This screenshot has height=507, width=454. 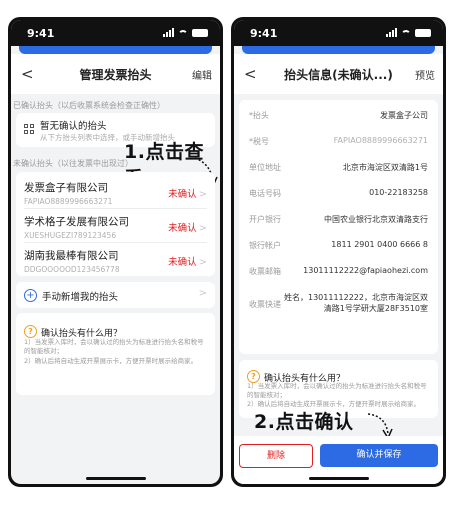 What do you see at coordinates (398, 192) in the screenshot?
I see `field-value: 010-22183258` at bounding box center [398, 192].